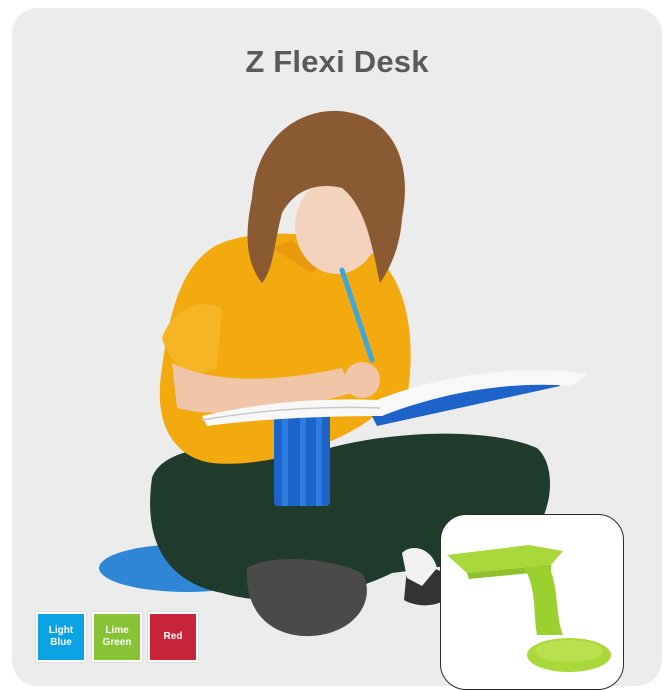 The image size is (668, 690). What do you see at coordinates (362, 380) in the screenshot?
I see `hand` at bounding box center [362, 380].